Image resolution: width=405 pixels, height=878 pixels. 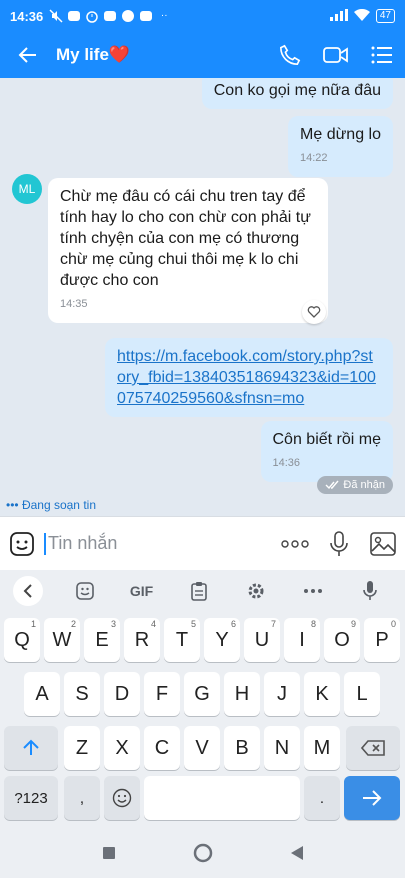 I want to click on key-u: 7U, so click(x=262, y=640).